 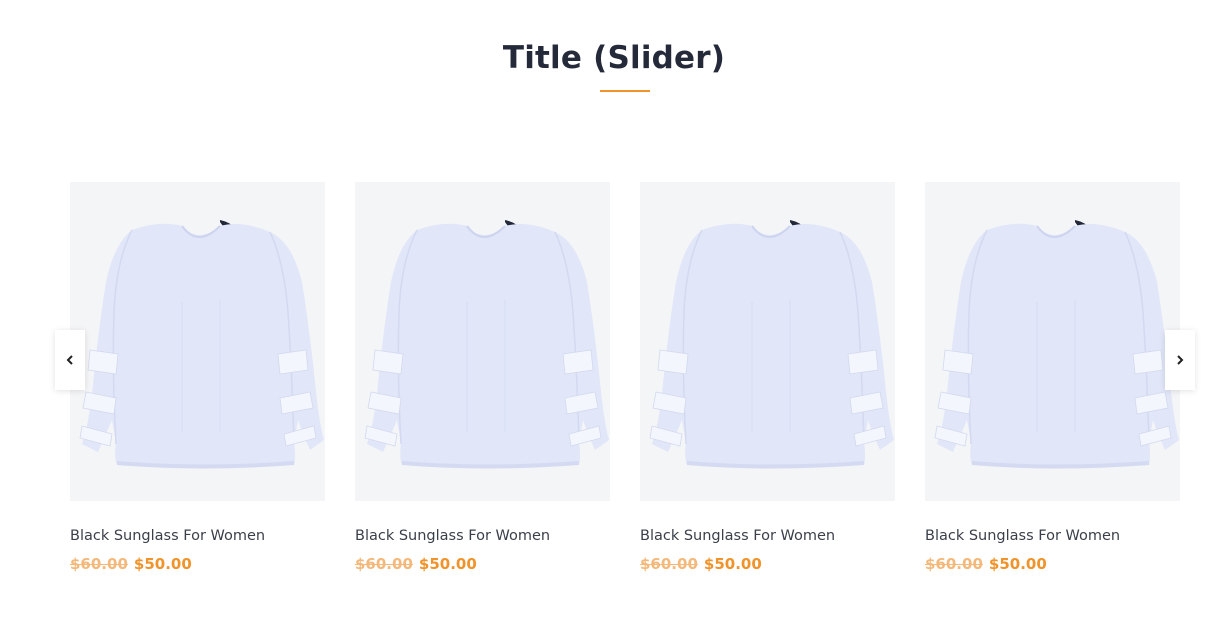 I want to click on slider-prev-button, so click(x=70, y=360).